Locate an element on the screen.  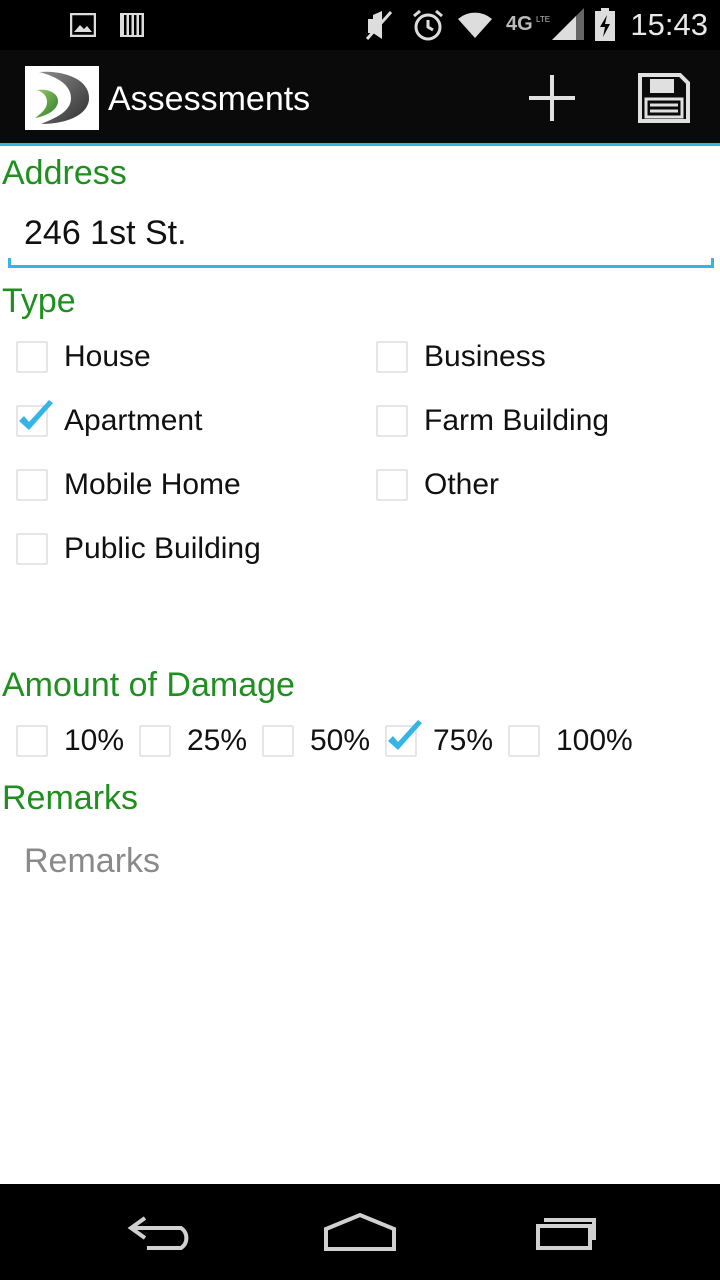
page-title: Assessments is located at coordinates (209, 99).